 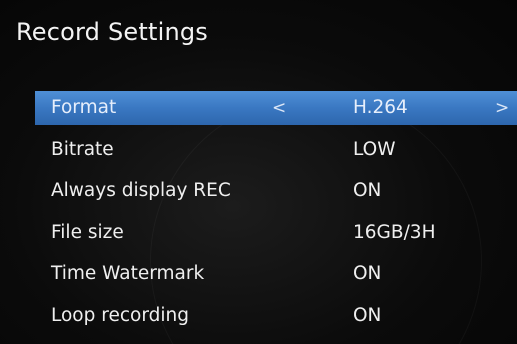 What do you see at coordinates (82, 149) in the screenshot?
I see `menu-item-label: Bitrate` at bounding box center [82, 149].